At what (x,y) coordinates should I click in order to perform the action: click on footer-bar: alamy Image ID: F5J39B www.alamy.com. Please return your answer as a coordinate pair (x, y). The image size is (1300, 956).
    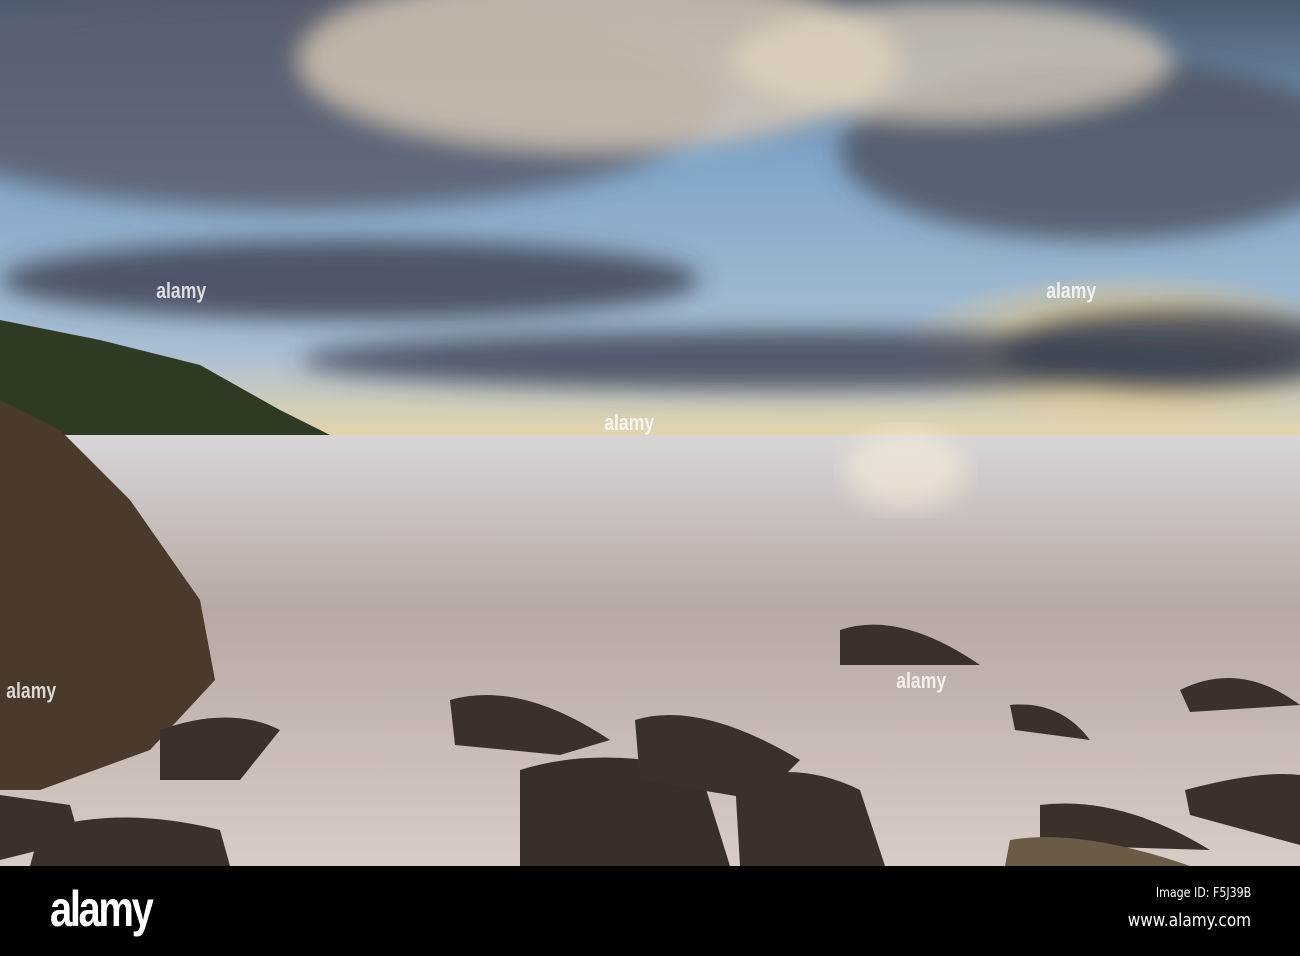
    Looking at the image, I should click on (650, 911).